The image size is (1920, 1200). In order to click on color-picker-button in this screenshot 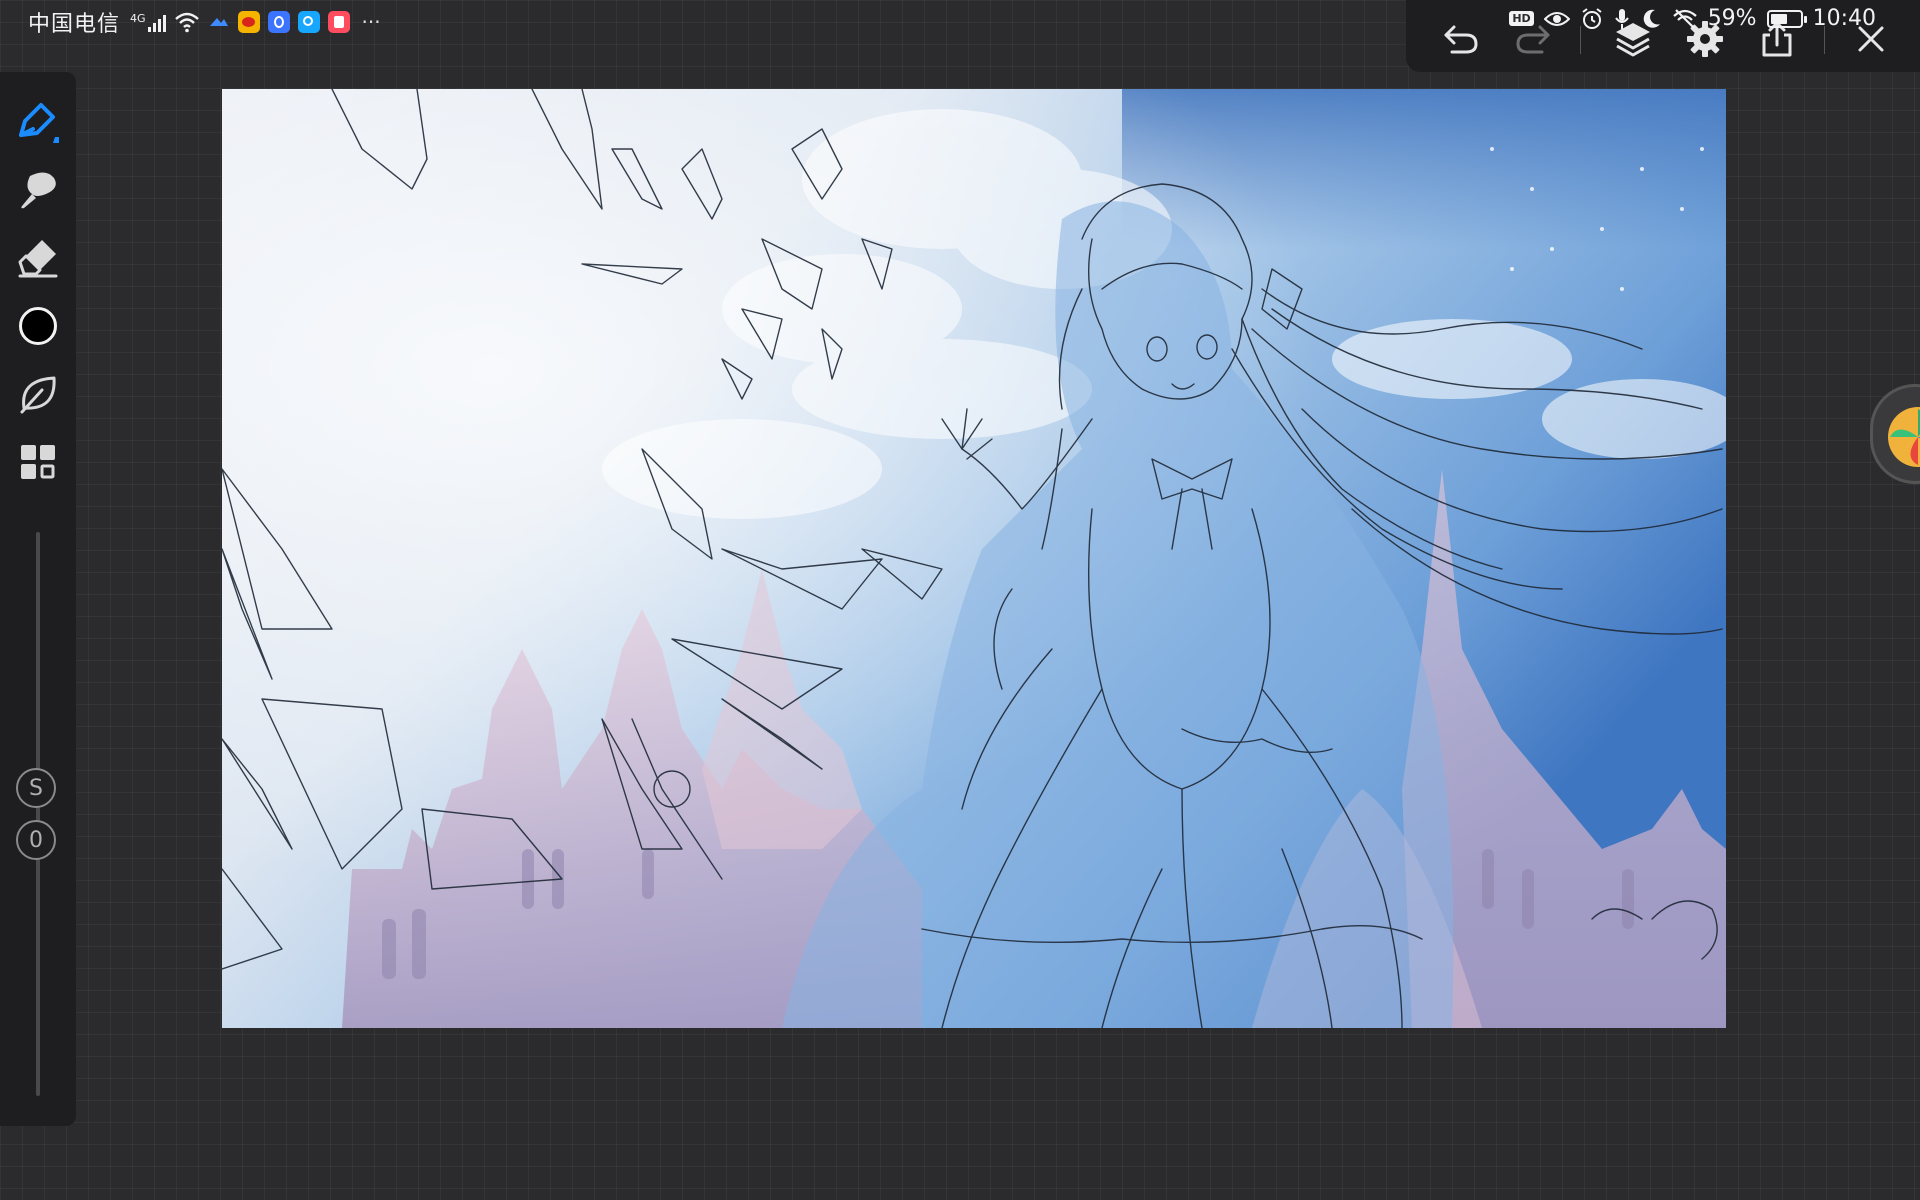, I will do `click(38, 326)`.